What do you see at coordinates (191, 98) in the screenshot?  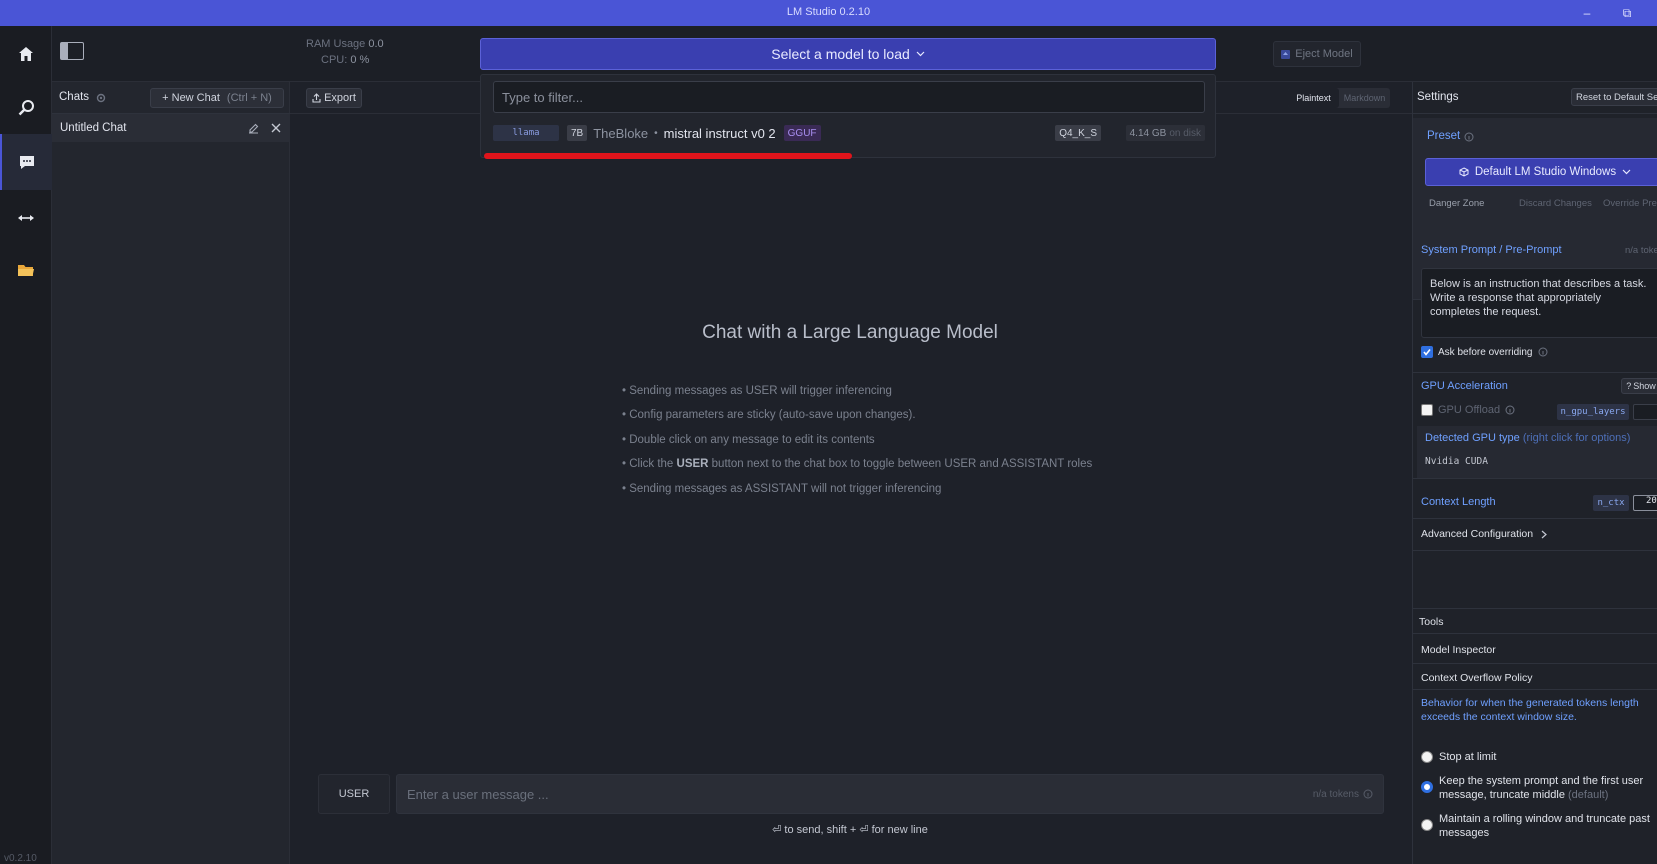 I see `new-chat-label: + New Chat` at bounding box center [191, 98].